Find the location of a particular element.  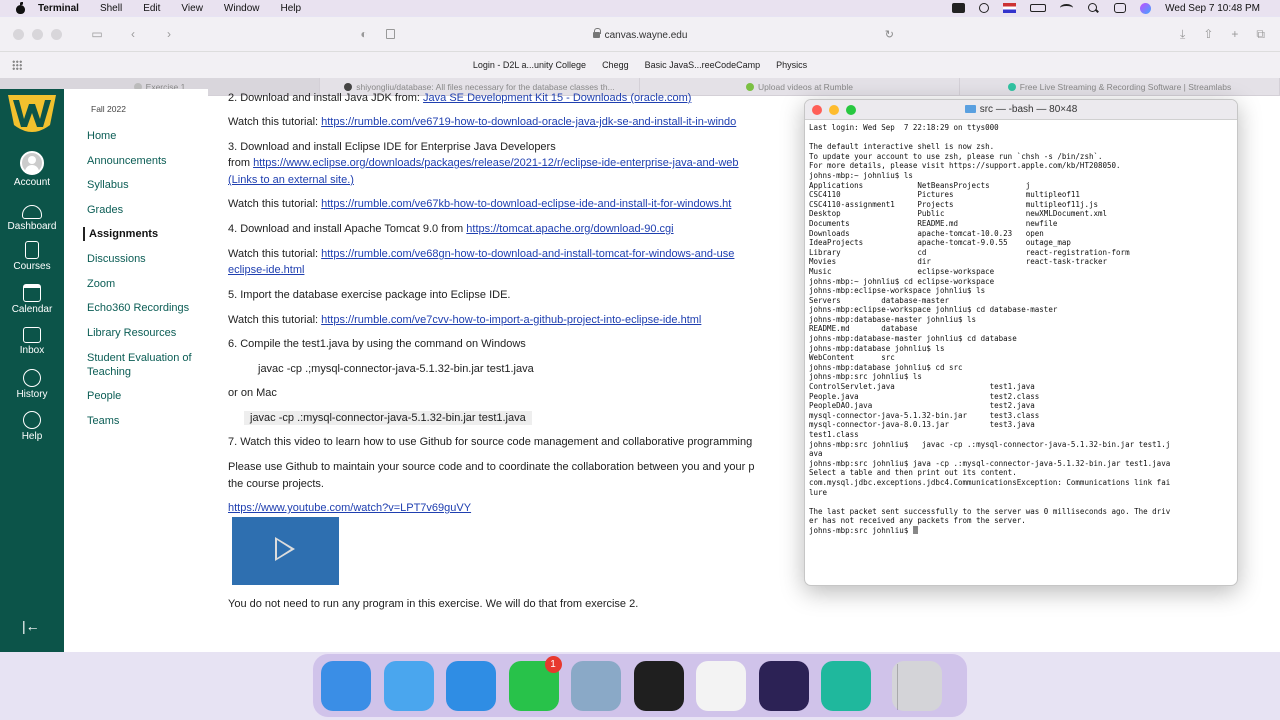

tutorial-link: eclipse-ide.html is located at coordinates (266, 270).